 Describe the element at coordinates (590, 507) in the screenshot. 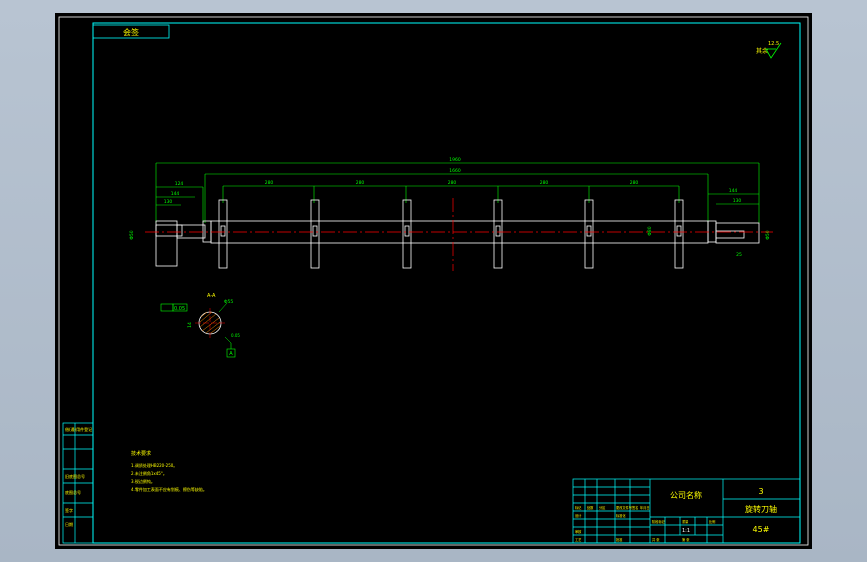

I see `tb-label-2: 处数` at that location.